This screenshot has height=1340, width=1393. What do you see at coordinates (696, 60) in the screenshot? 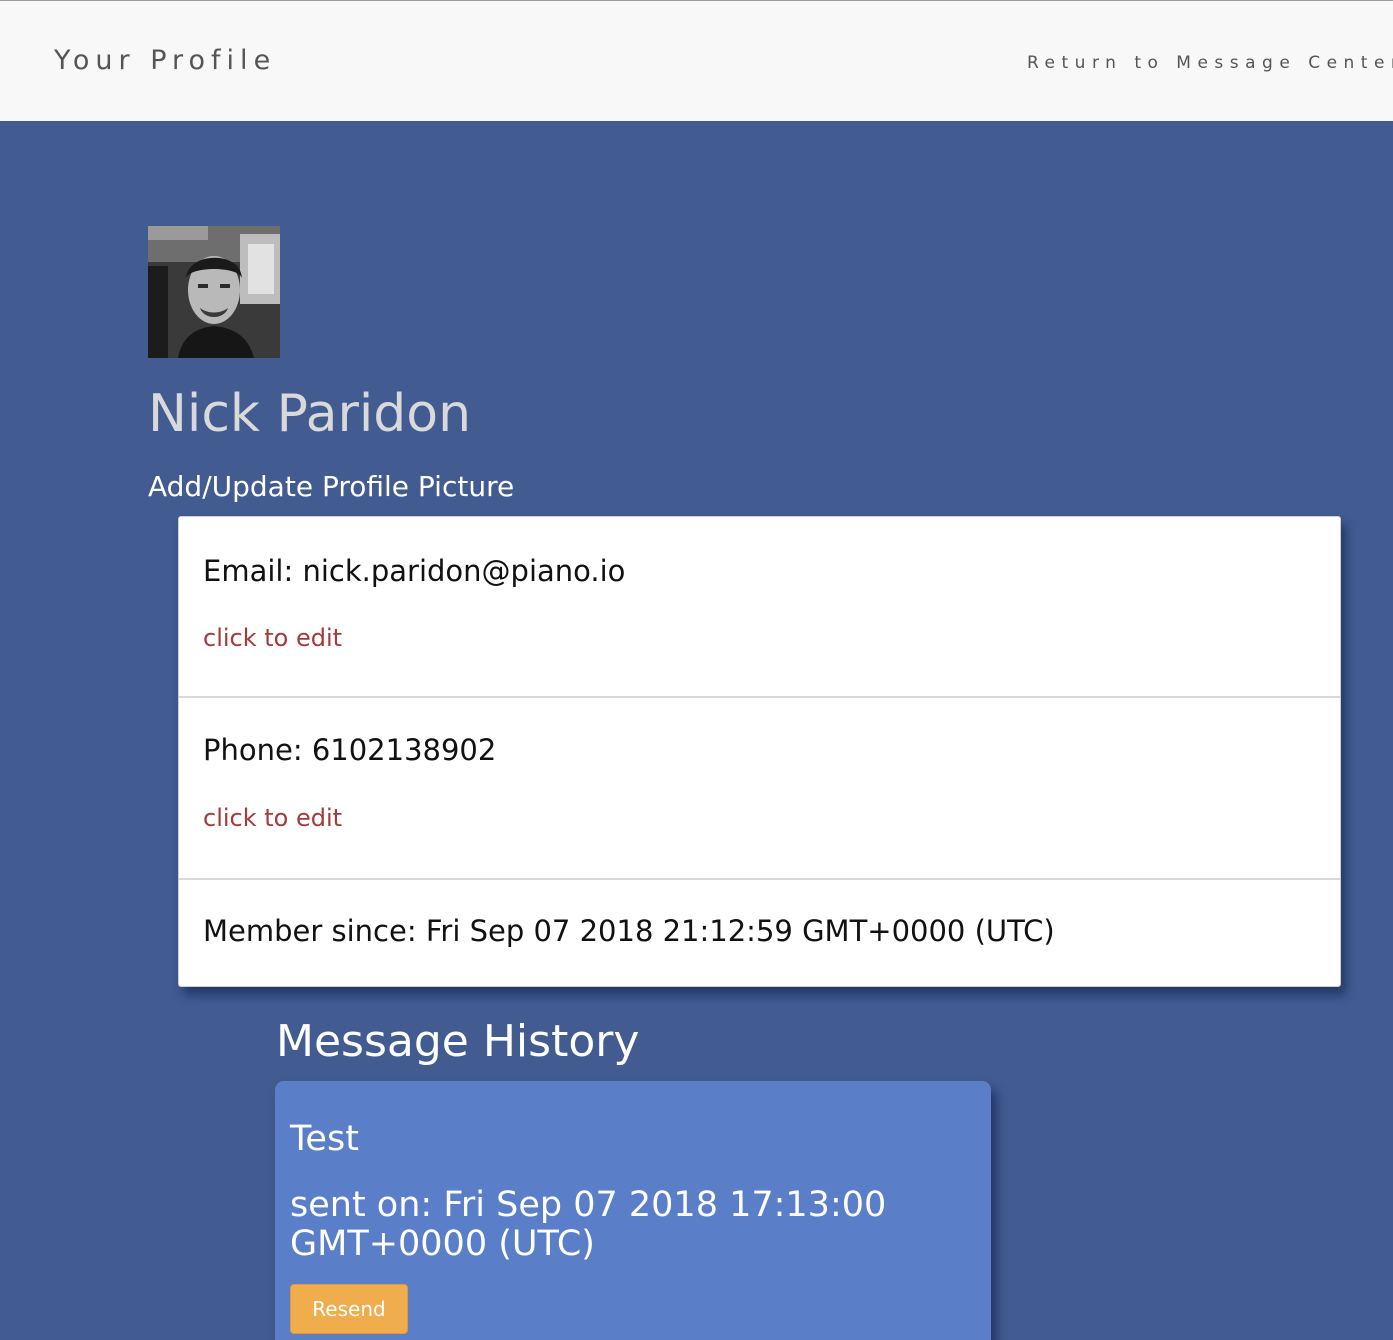
I see `top-navbar: Your Profile Return to Message Center` at bounding box center [696, 60].